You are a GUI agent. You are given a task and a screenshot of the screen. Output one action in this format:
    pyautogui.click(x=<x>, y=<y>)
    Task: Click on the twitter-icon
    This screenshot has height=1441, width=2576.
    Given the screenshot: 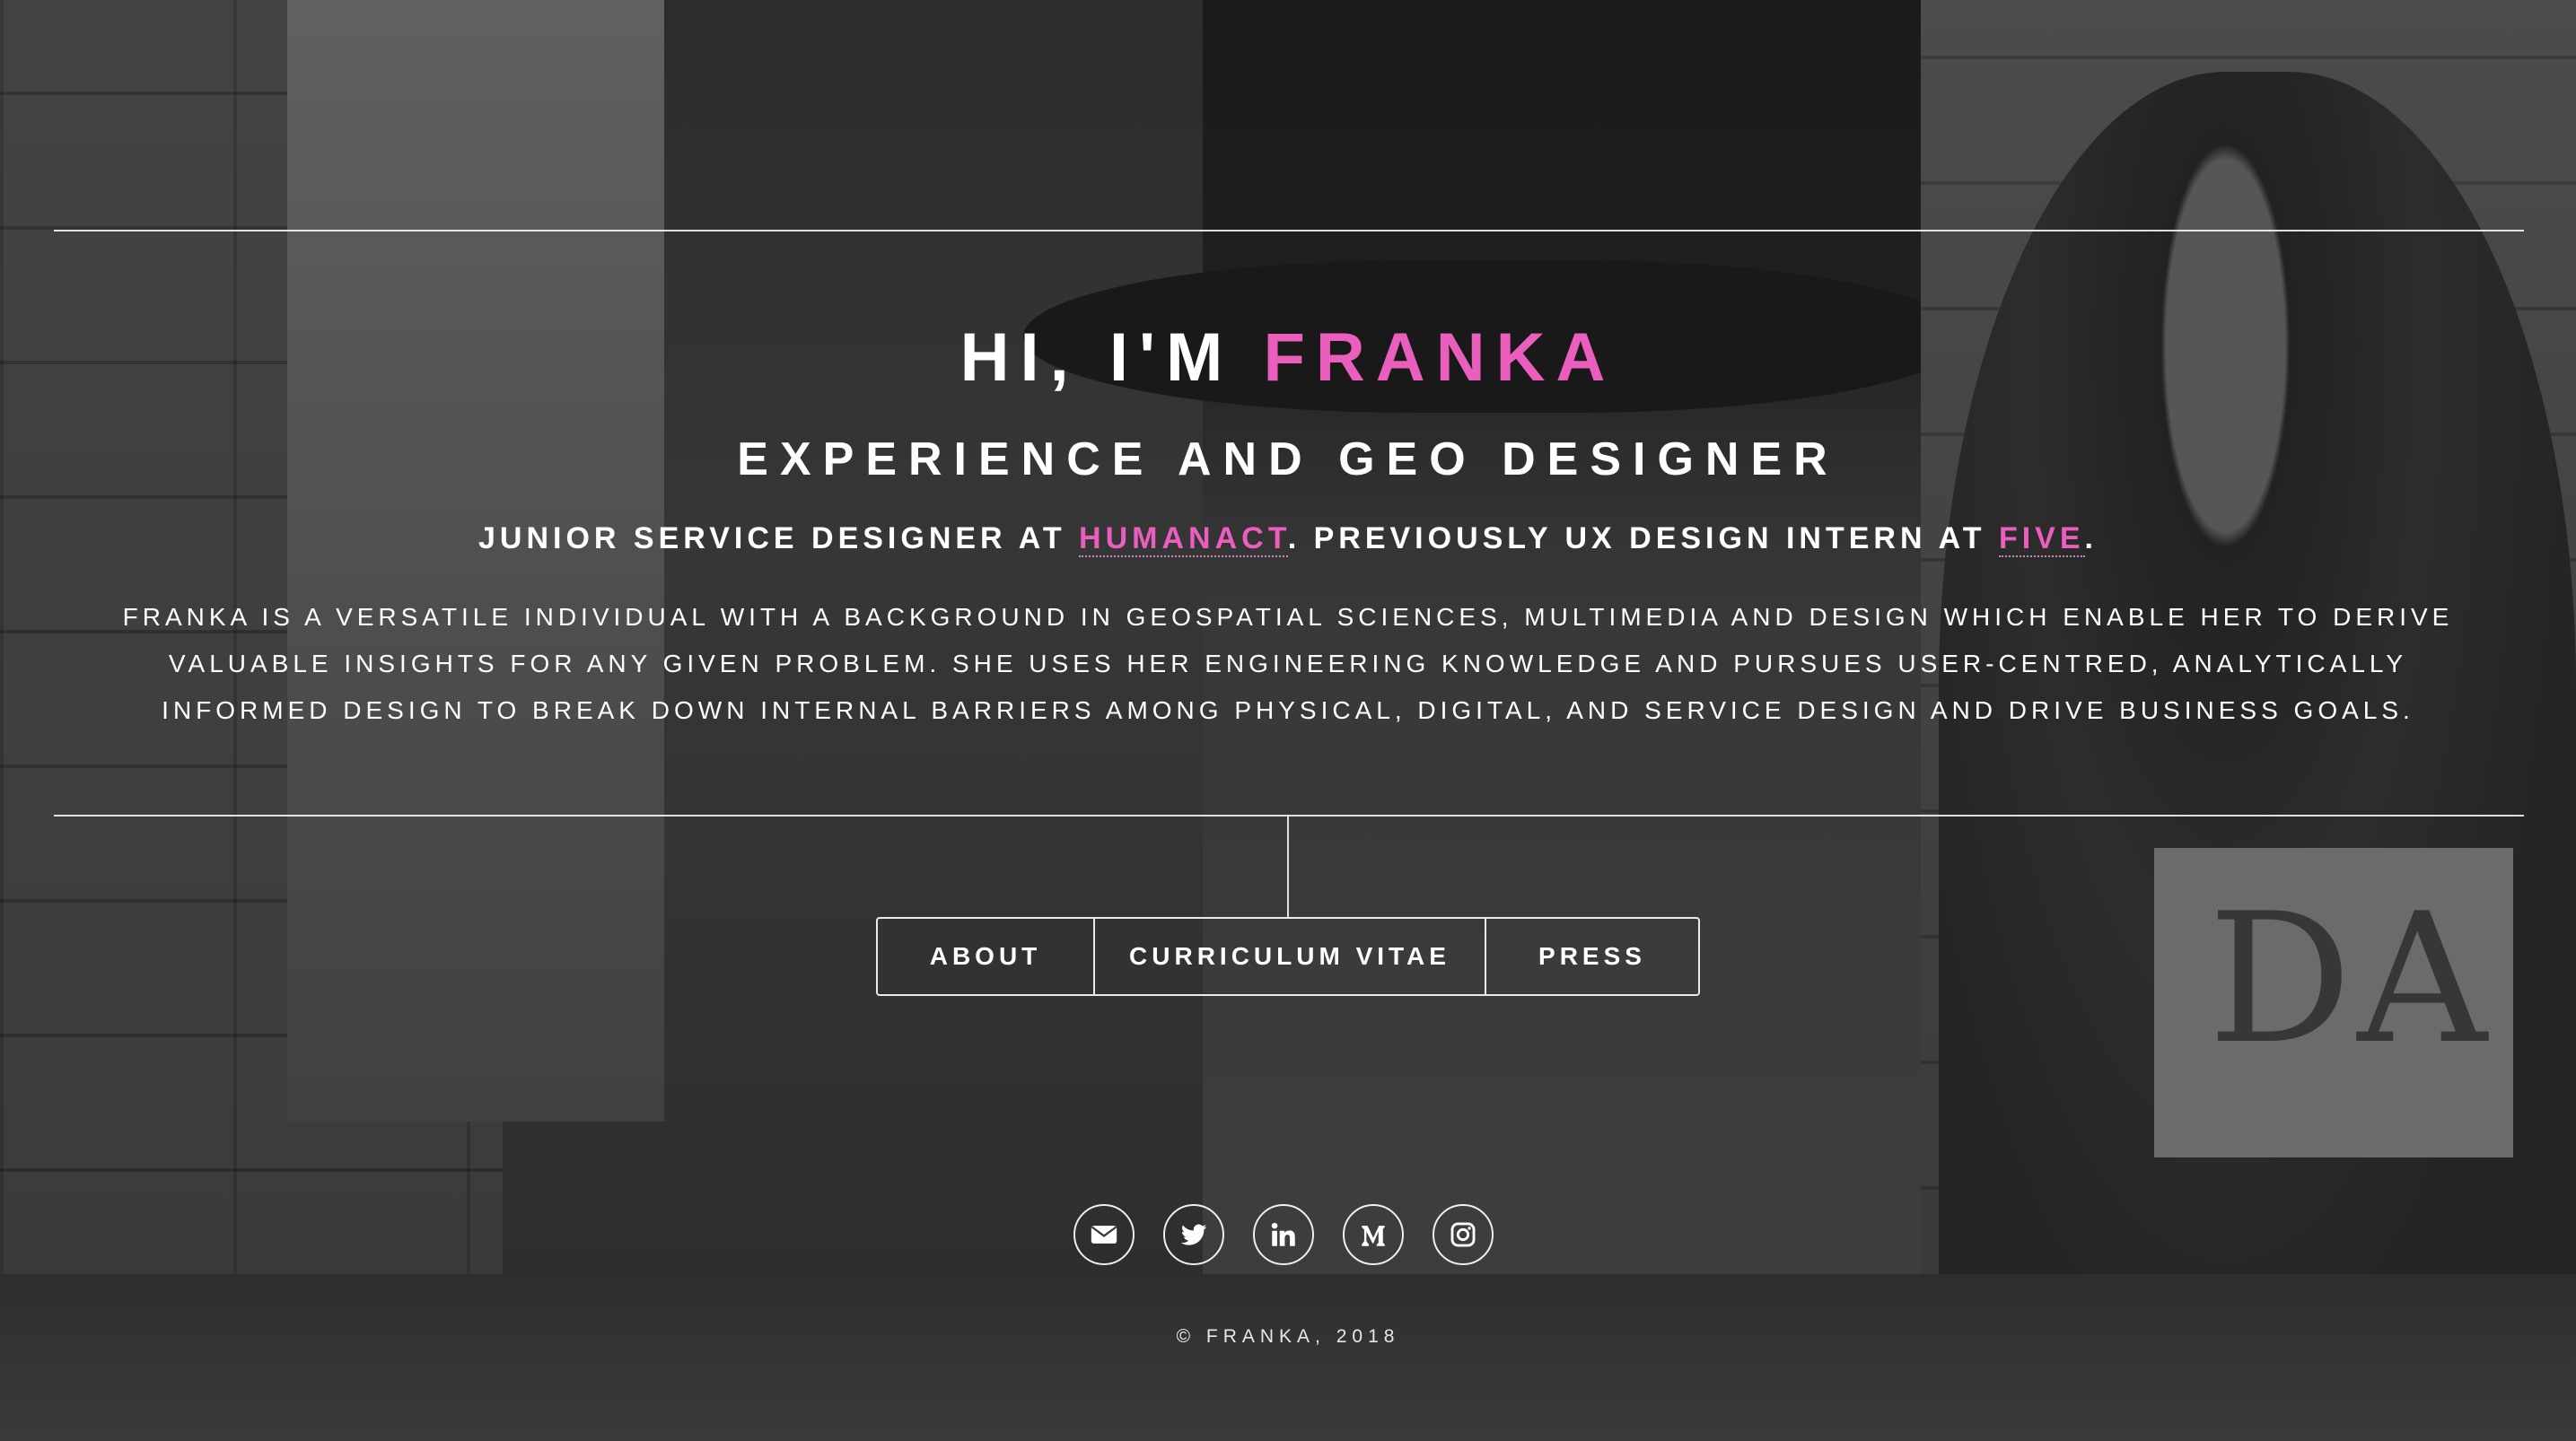 What is the action you would take?
    pyautogui.click(x=1193, y=1235)
    